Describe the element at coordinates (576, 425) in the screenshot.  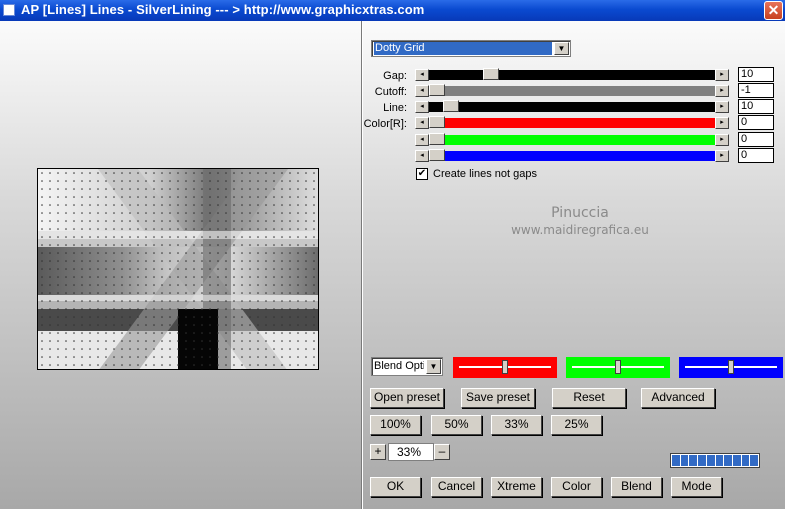
I see `zoom-25-button: 25%` at that location.